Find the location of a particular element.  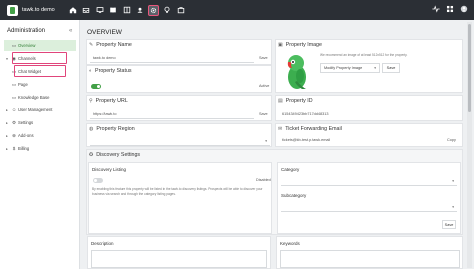

sidebar-item-knowledge-base: ▭ Knowledge Base is located at coordinates (40, 97).